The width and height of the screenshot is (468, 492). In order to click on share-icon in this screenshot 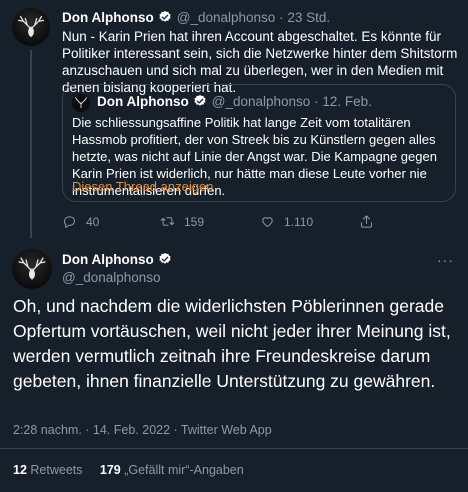, I will do `click(366, 221)`.